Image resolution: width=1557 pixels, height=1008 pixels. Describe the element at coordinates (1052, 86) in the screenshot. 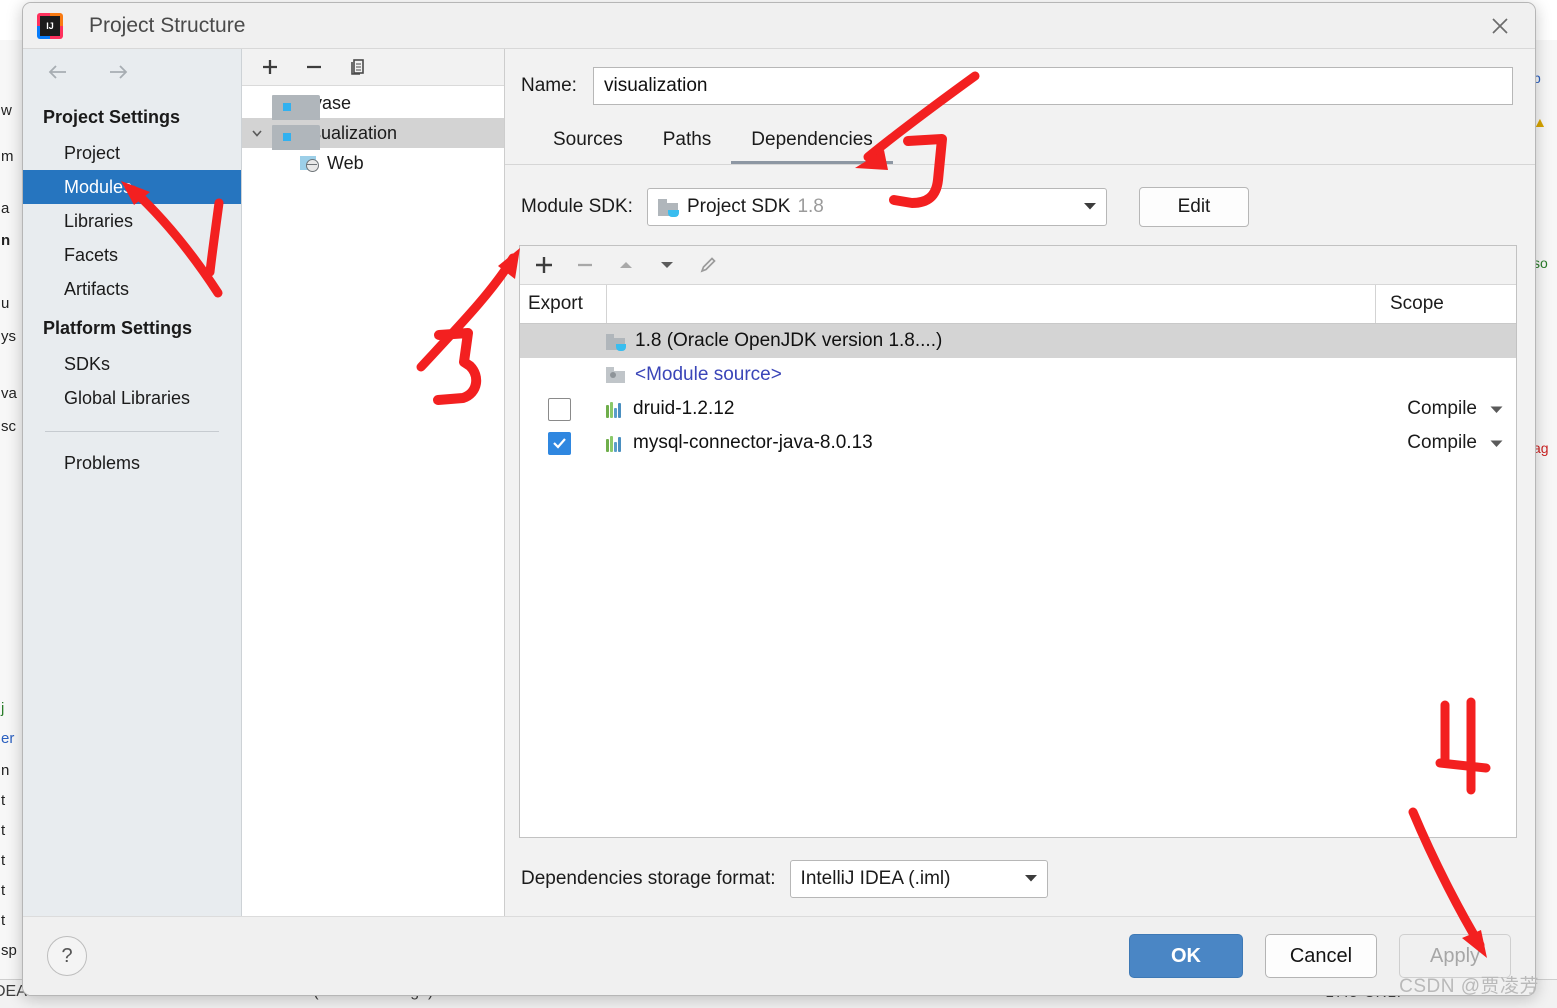

I see `module-name-input` at that location.